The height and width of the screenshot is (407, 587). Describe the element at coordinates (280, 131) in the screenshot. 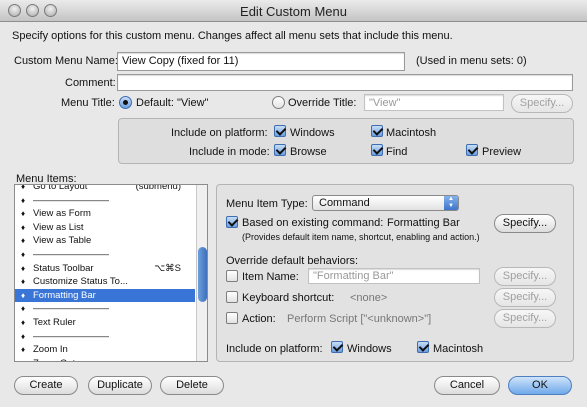

I see `platform-windows-checkbox` at that location.